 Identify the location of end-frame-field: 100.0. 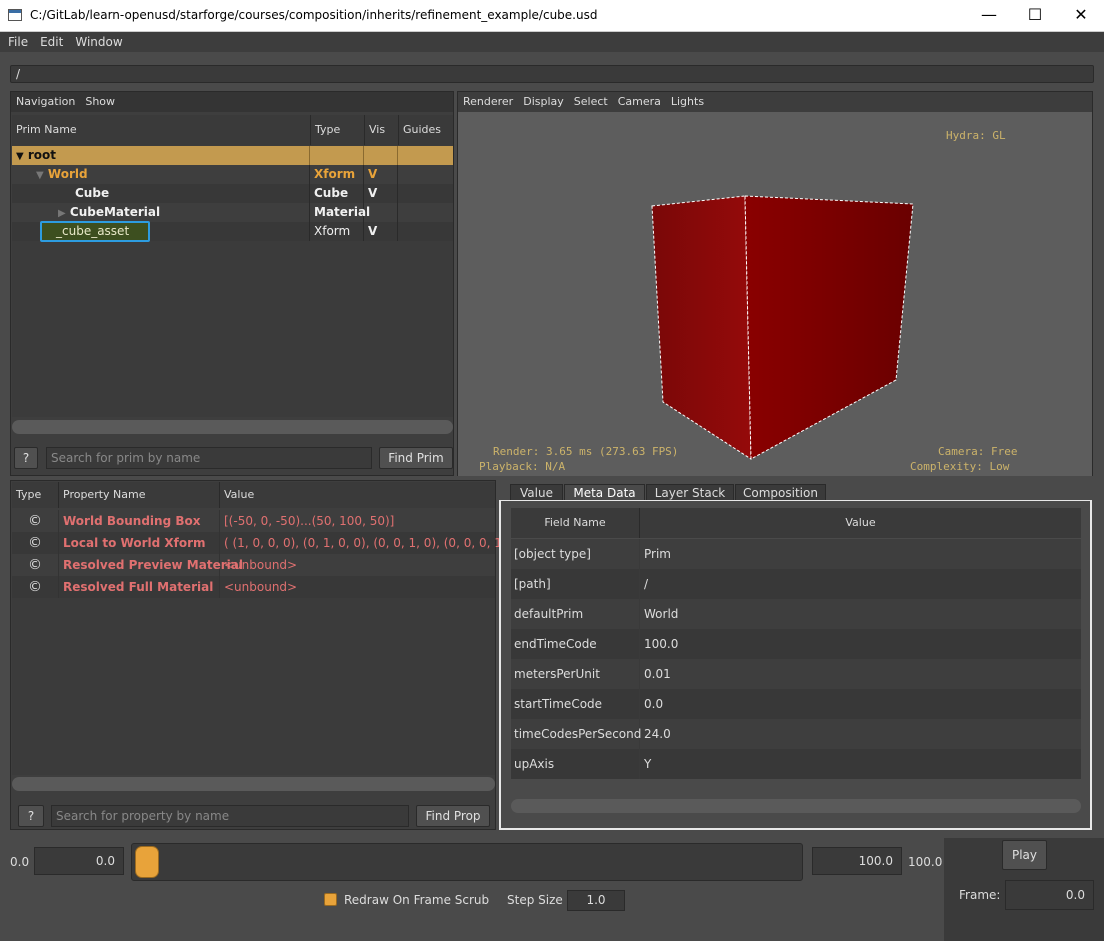
(857, 861).